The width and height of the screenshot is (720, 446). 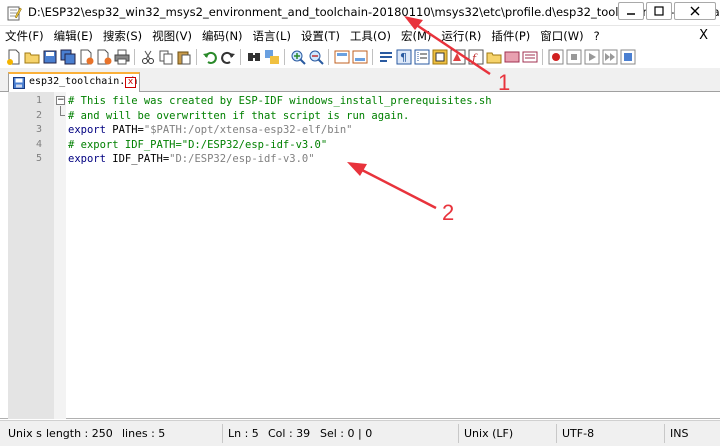 What do you see at coordinates (458, 57) in the screenshot?
I see `doc-map-icon` at bounding box center [458, 57].